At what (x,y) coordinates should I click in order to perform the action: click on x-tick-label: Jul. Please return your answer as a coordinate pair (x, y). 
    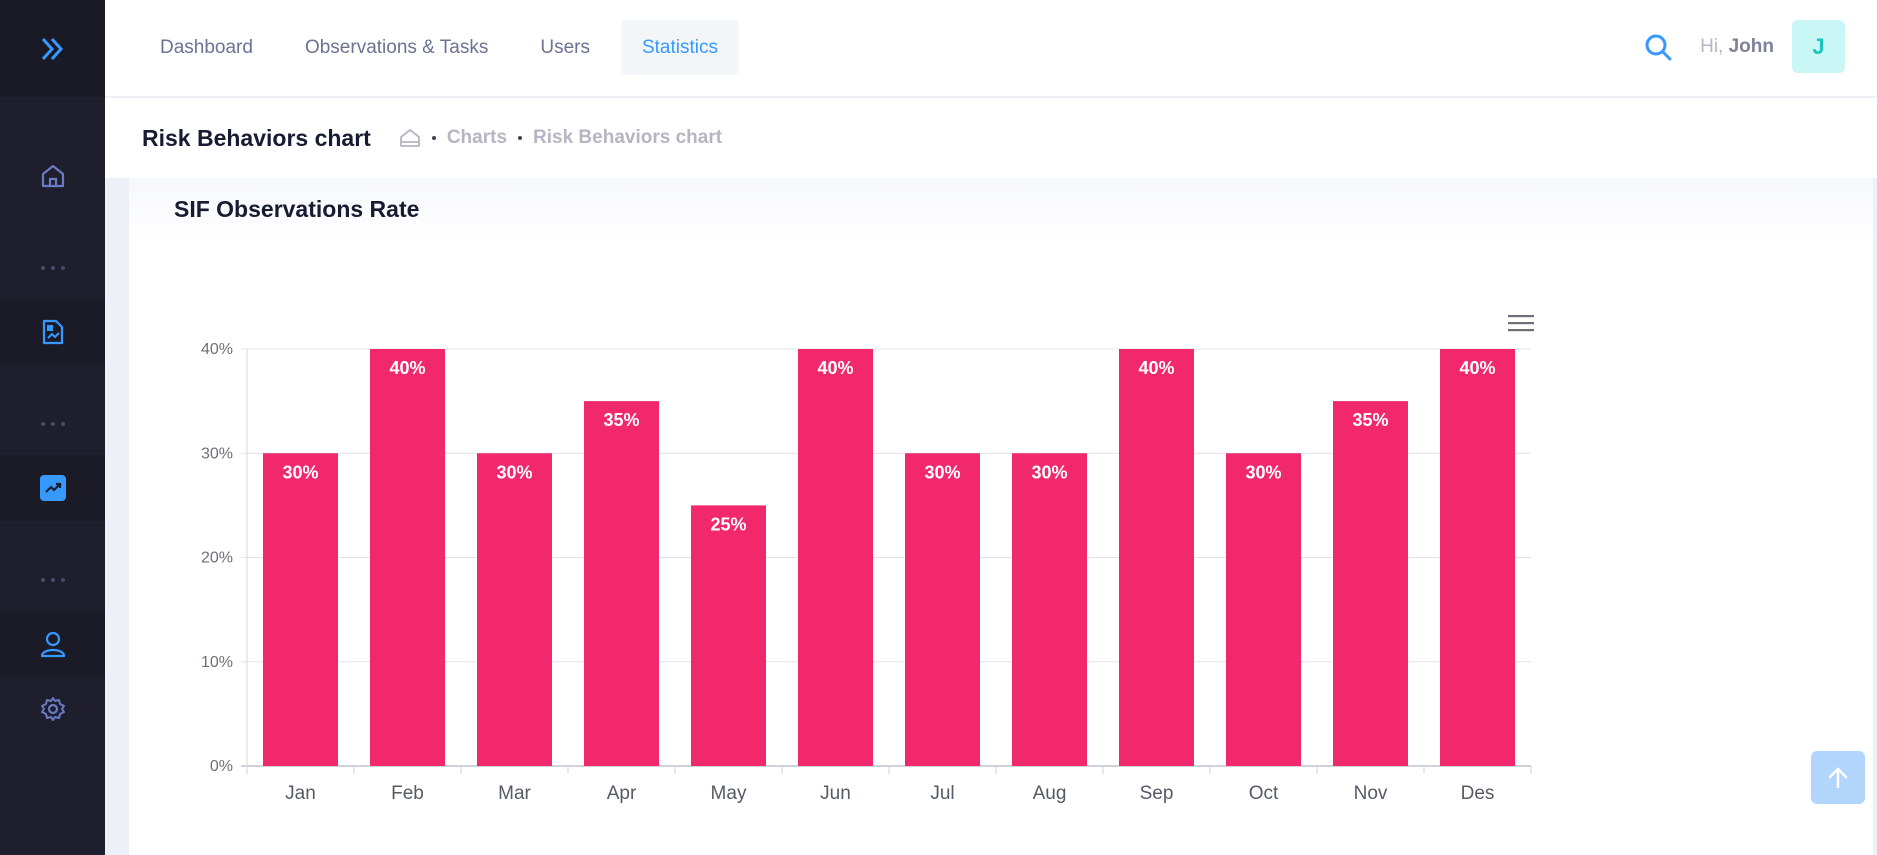
    Looking at the image, I should click on (942, 793).